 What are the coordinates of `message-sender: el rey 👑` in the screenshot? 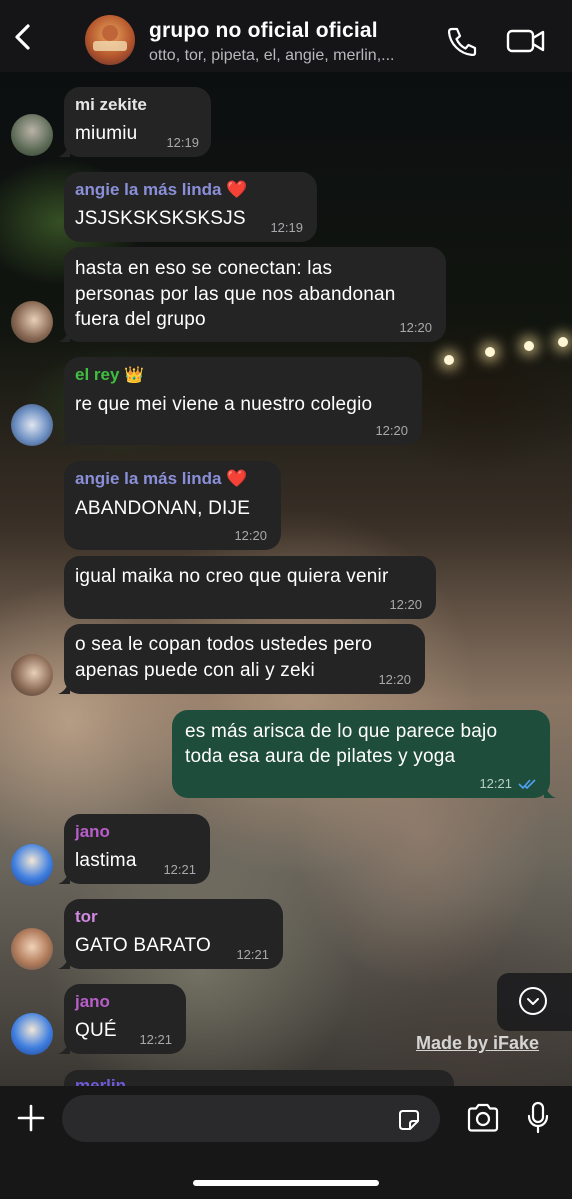 It's located at (109, 375).